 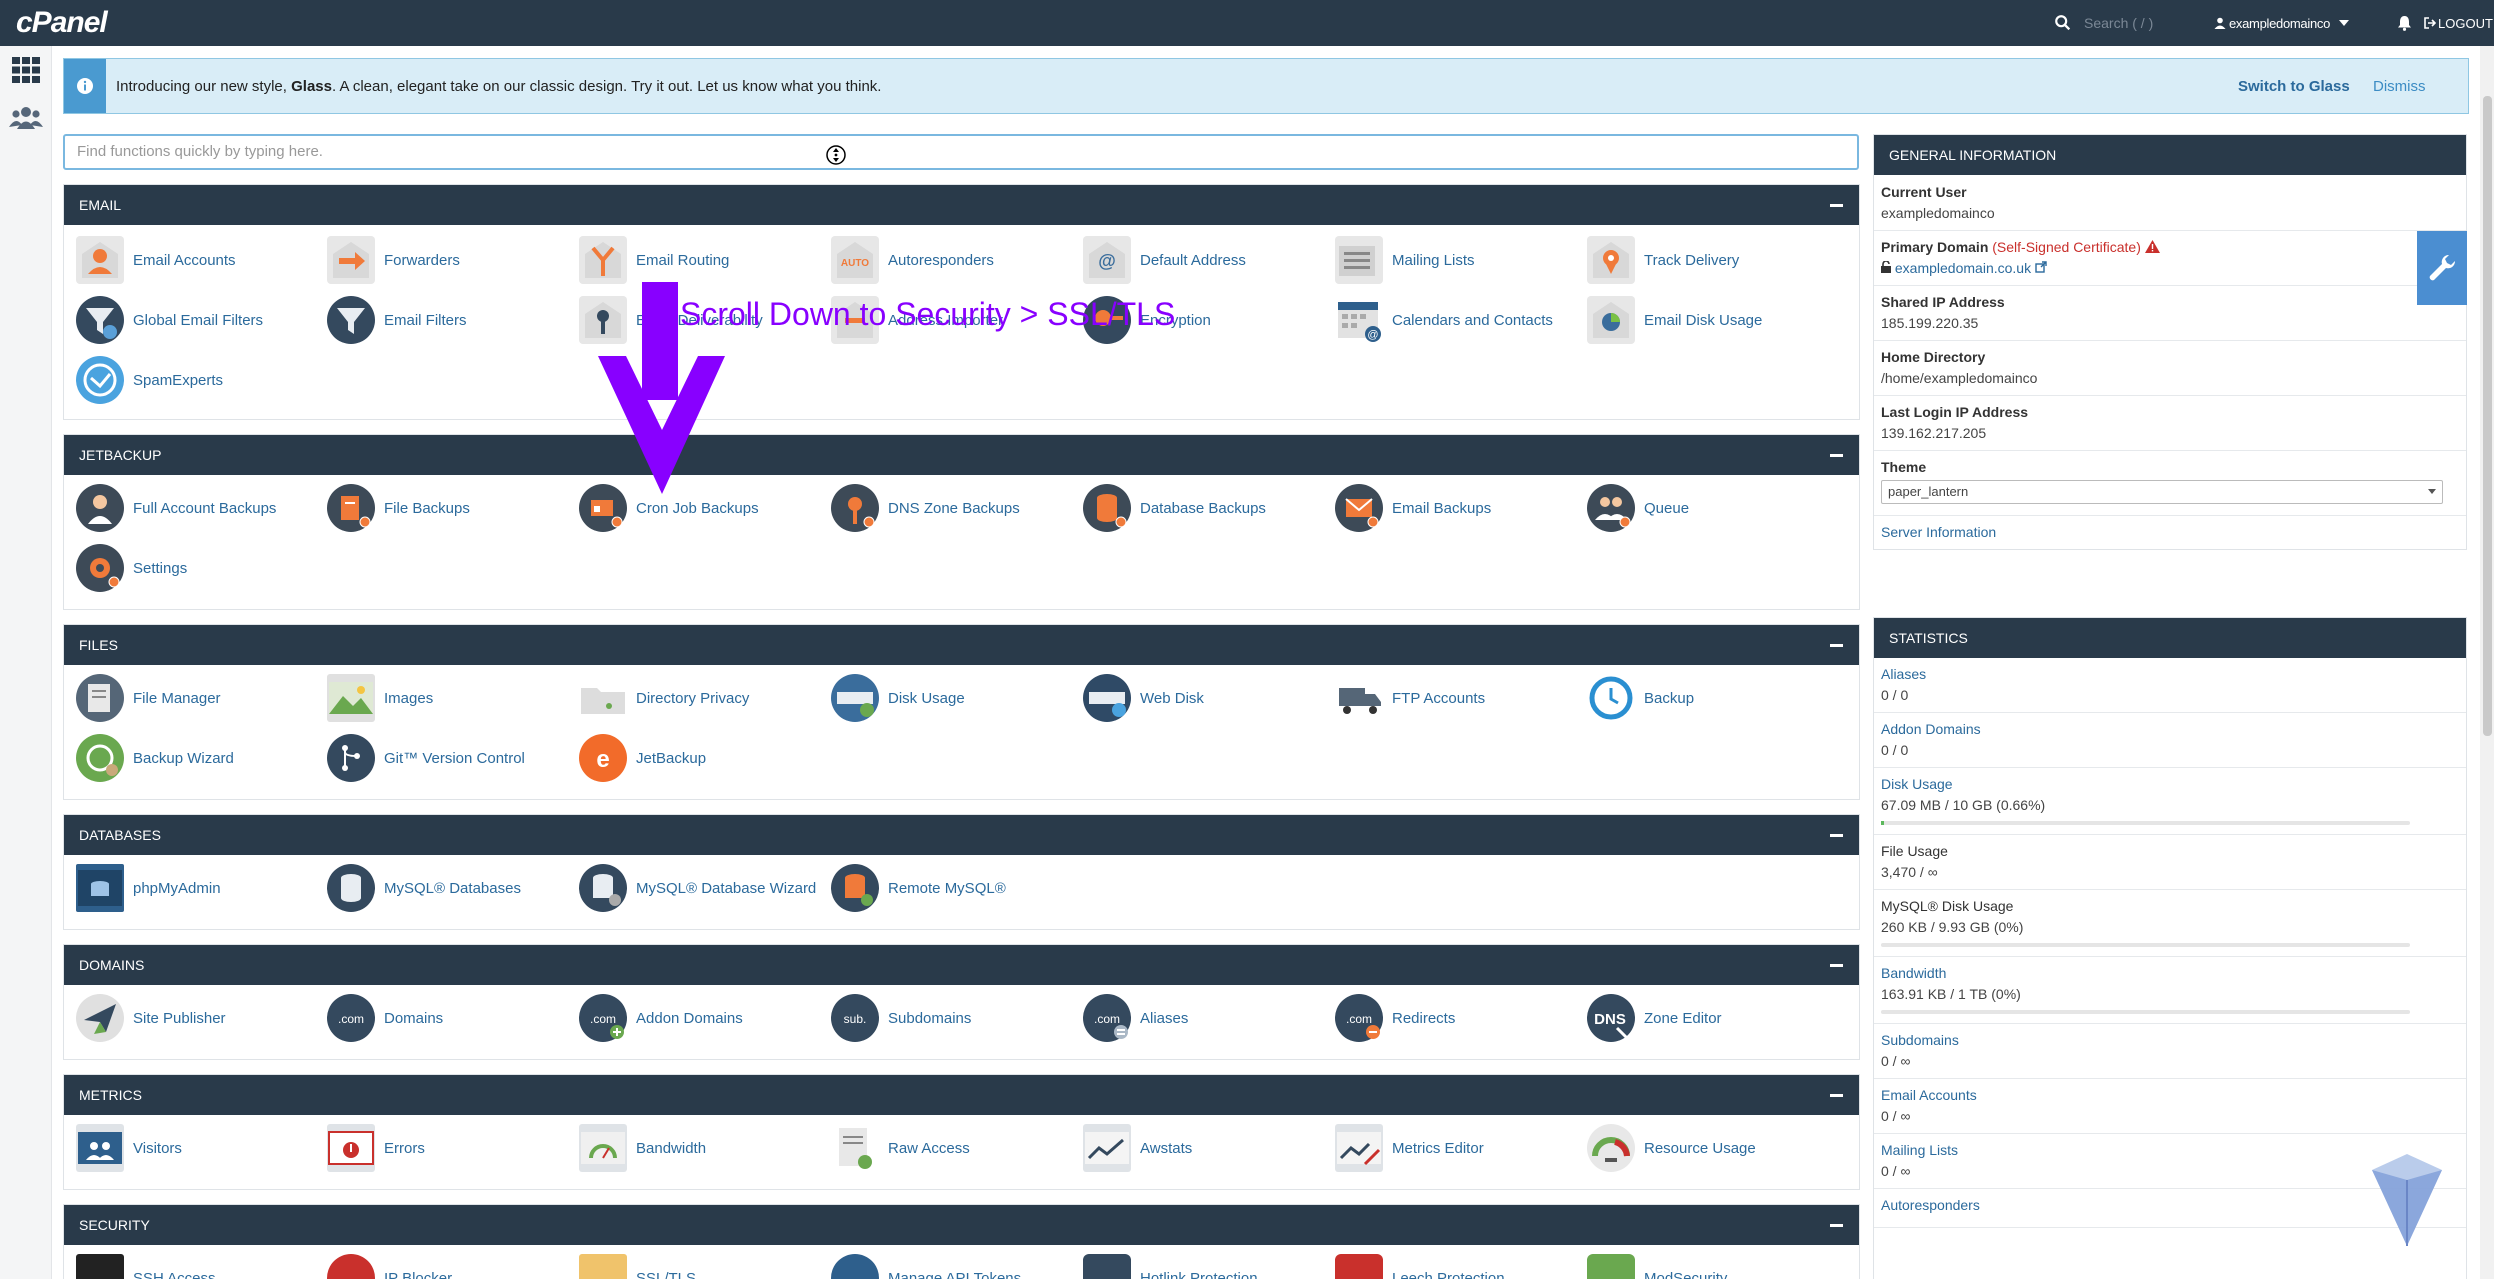 What do you see at coordinates (2170, 973) in the screenshot?
I see `stat-label: Bandwidth` at bounding box center [2170, 973].